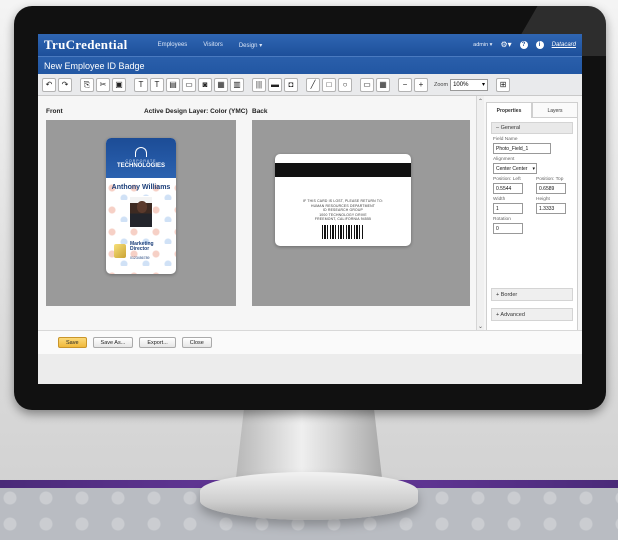 The width and height of the screenshot is (618, 540). Describe the element at coordinates (469, 84) in the screenshot. I see `zoom-select: 100% ▾` at that location.